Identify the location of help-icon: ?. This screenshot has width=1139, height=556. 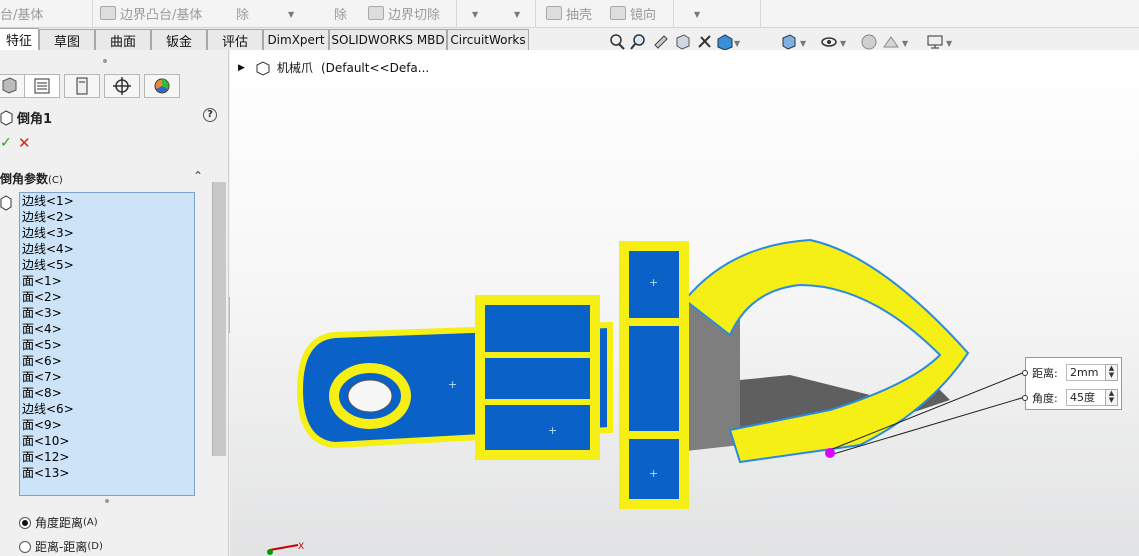
(210, 115).